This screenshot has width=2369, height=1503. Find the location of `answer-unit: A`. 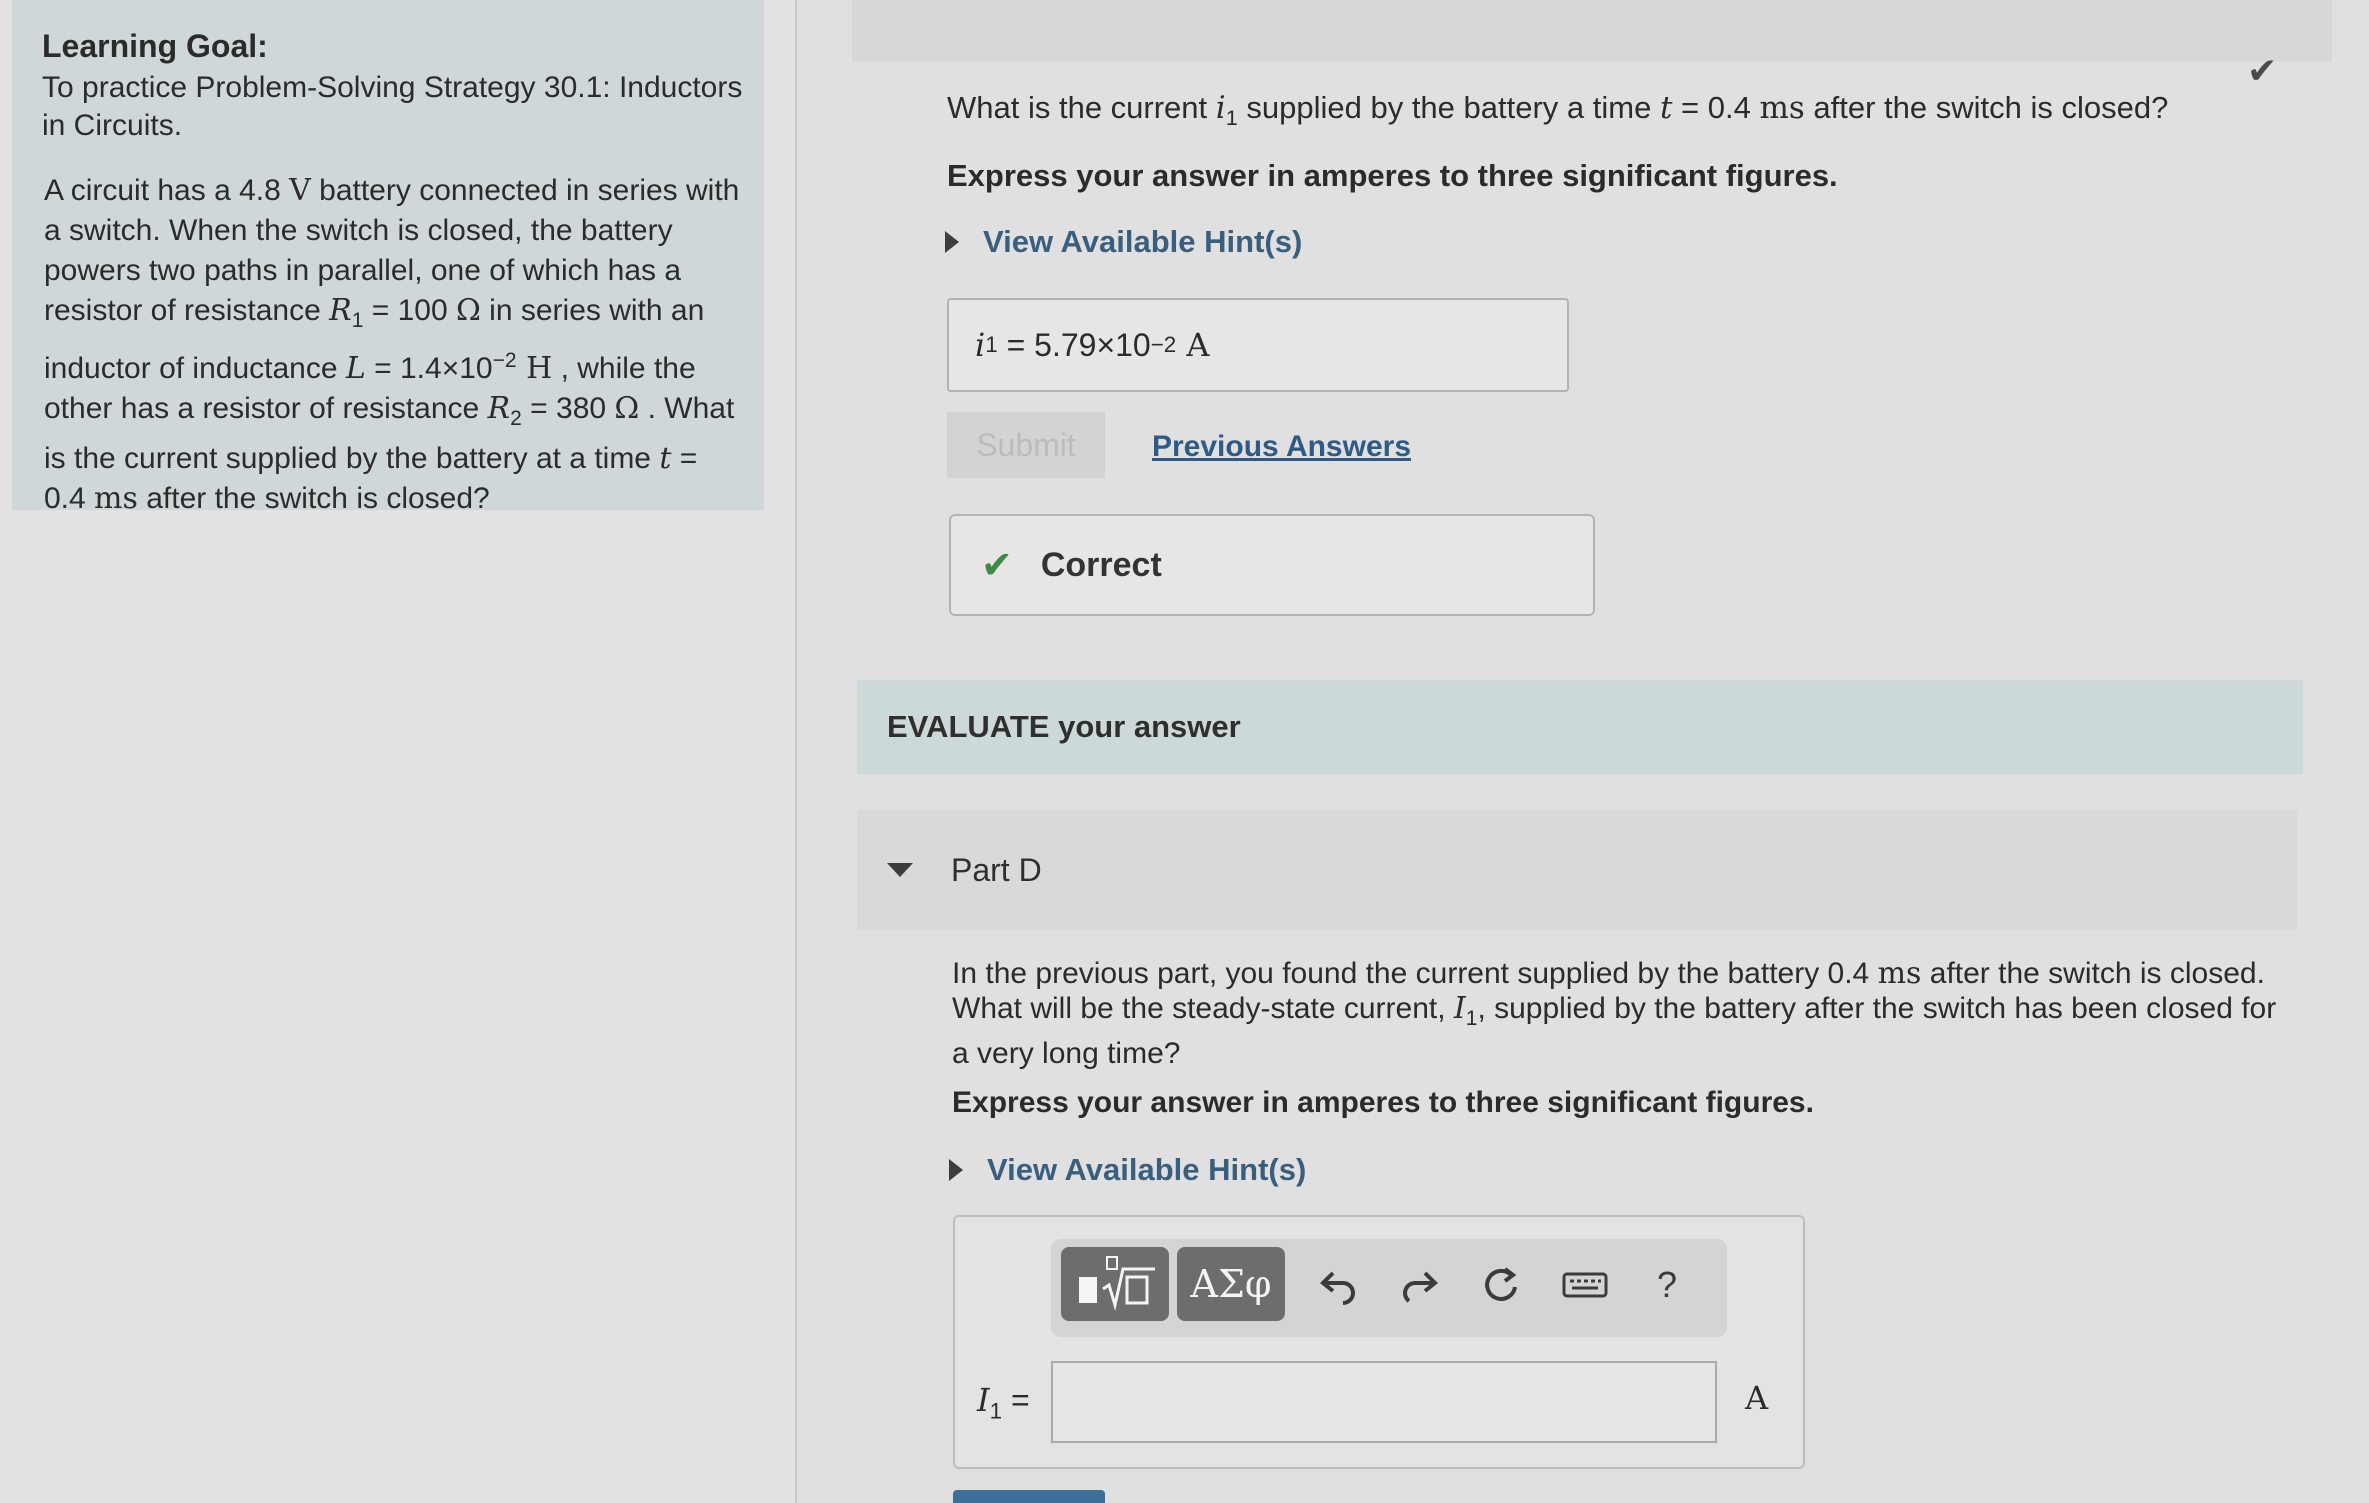

answer-unit: A is located at coordinates (1193, 345).